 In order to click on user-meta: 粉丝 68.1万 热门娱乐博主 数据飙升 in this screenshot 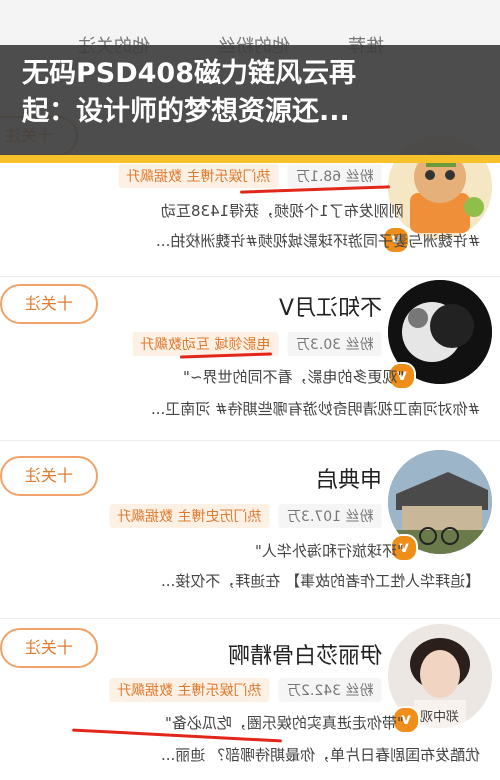, I will do `click(249, 176)`.